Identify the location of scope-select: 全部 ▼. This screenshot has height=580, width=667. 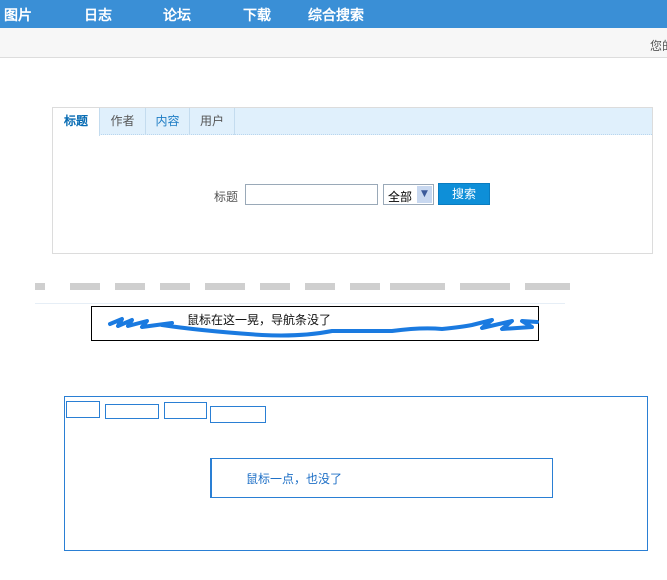
(408, 194).